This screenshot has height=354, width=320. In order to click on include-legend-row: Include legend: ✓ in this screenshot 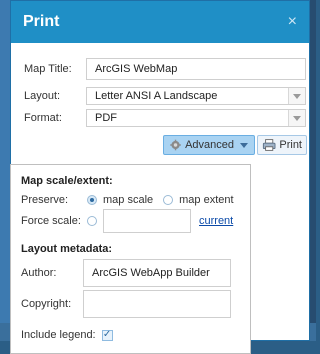, I will do `click(67, 335)`.